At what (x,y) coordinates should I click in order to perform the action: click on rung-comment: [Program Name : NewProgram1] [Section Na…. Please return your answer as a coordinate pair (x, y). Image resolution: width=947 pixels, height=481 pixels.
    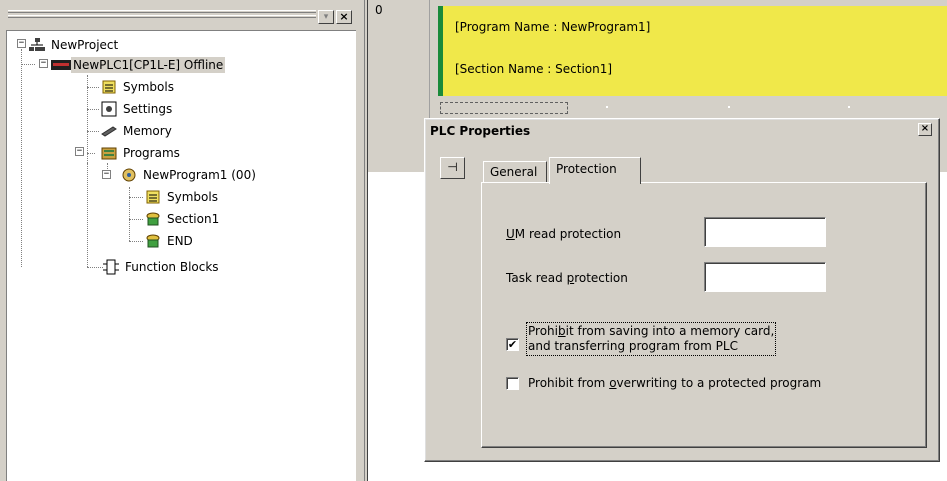
    Looking at the image, I should click on (692, 51).